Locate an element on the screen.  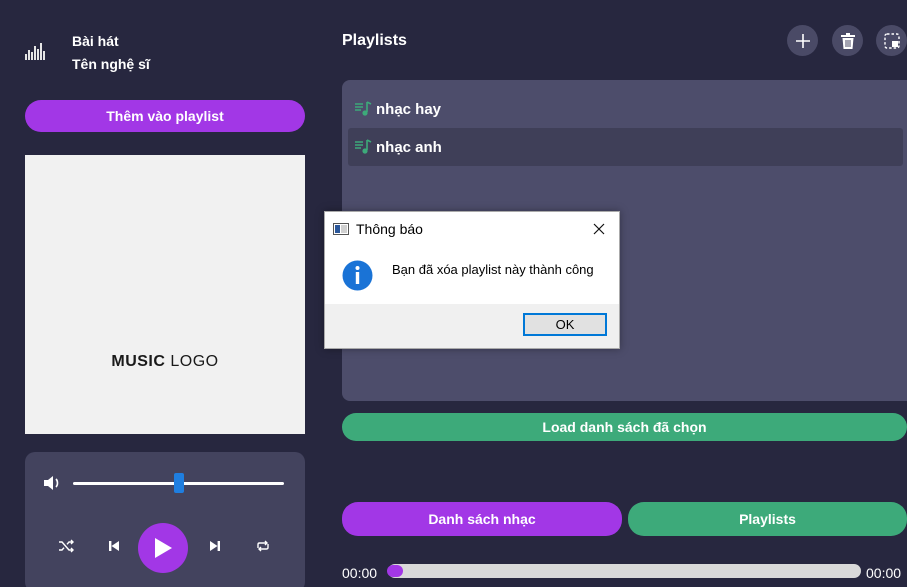
delete-playlist-button is located at coordinates (847, 40).